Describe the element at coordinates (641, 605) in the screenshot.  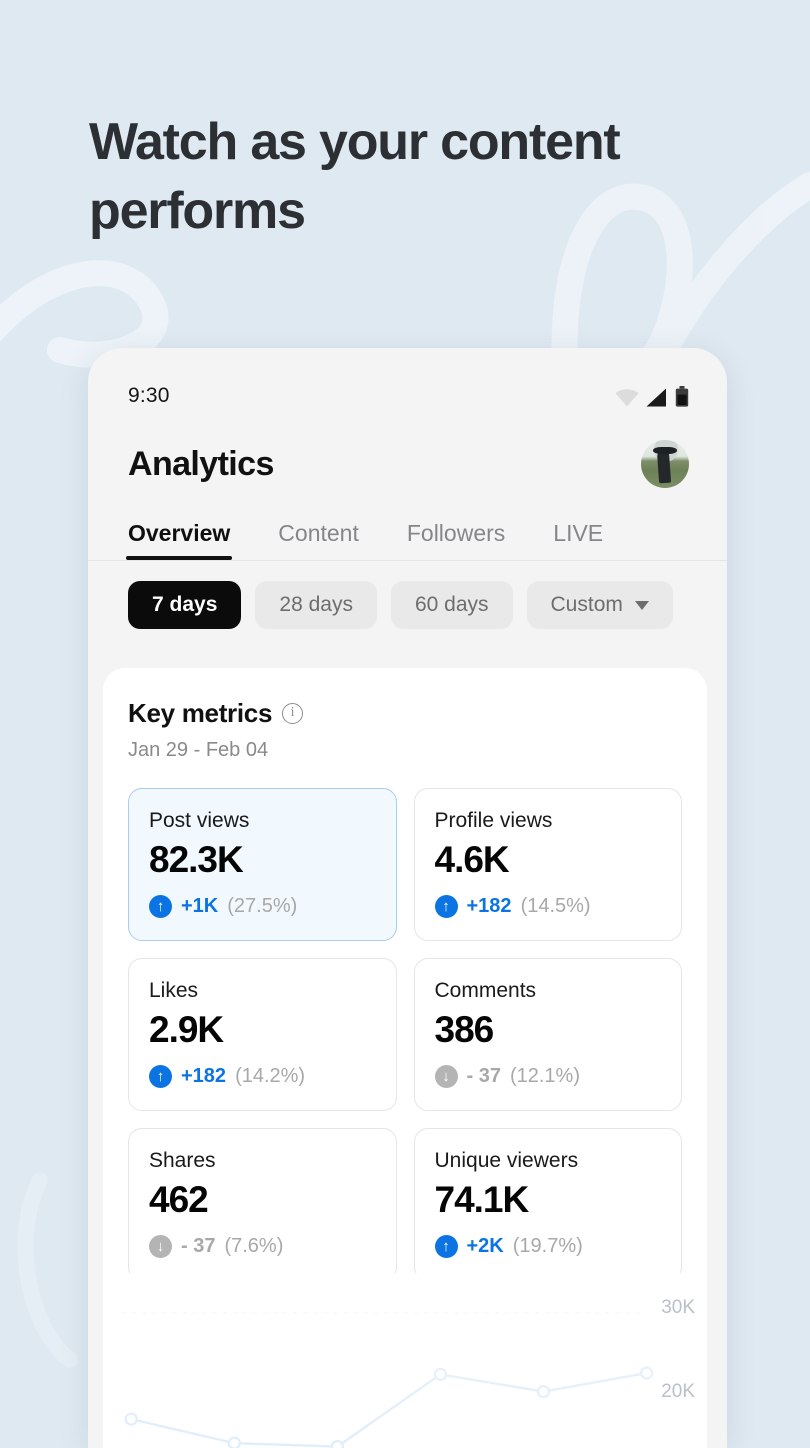
I see `chevron-down-icon` at that location.